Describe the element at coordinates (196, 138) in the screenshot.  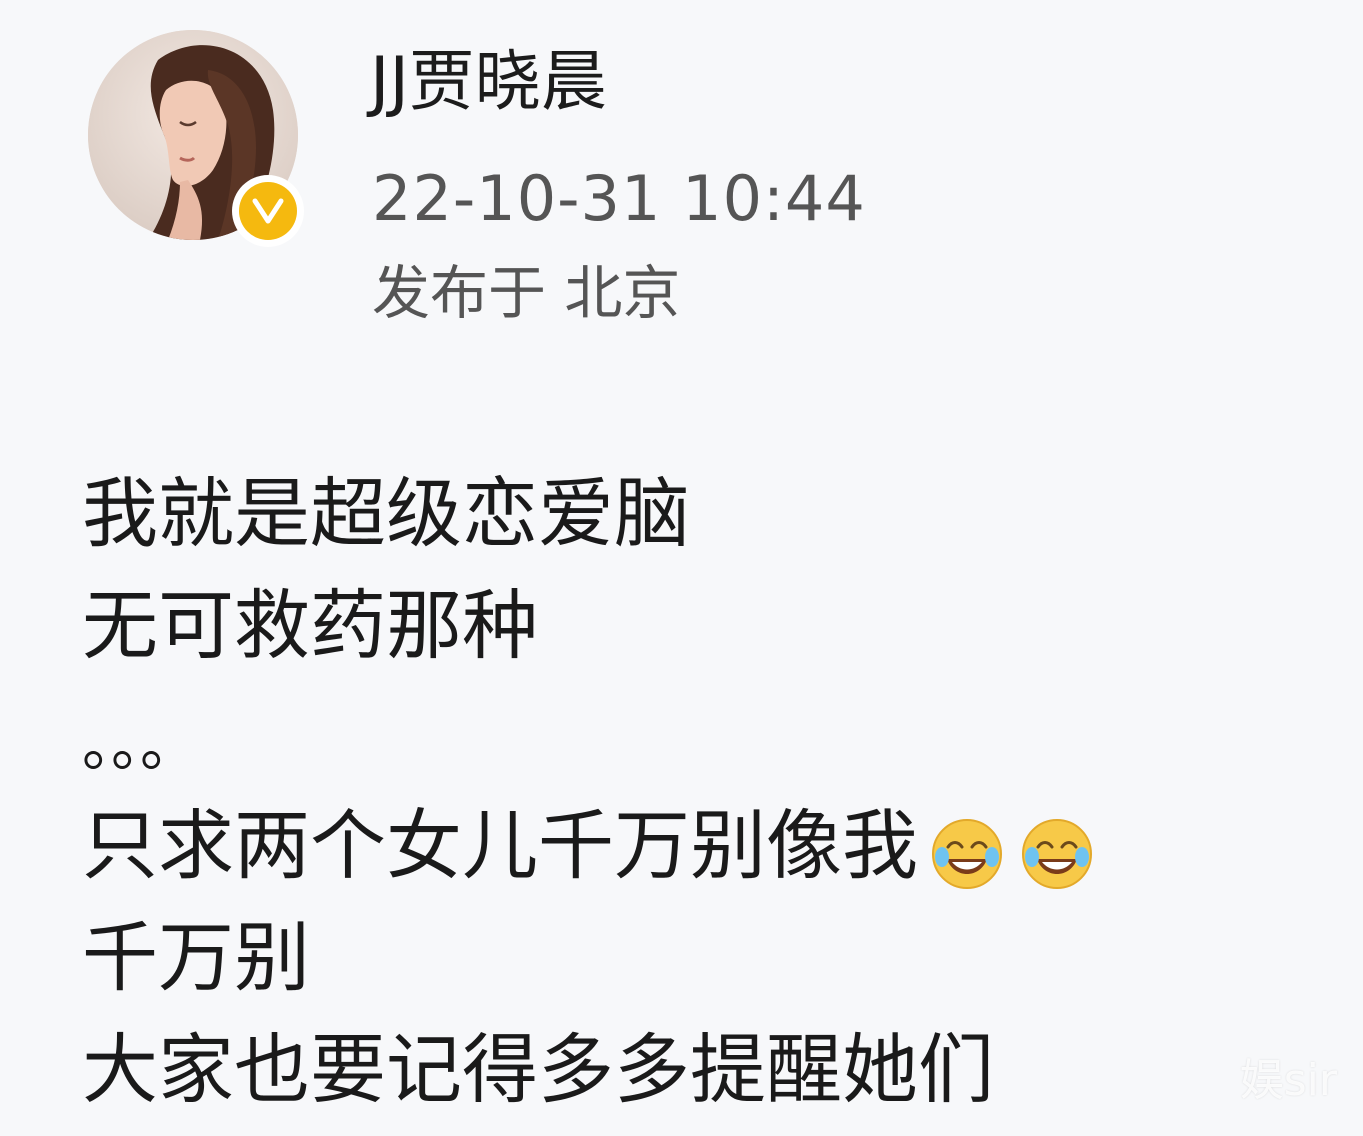
I see `avatar` at that location.